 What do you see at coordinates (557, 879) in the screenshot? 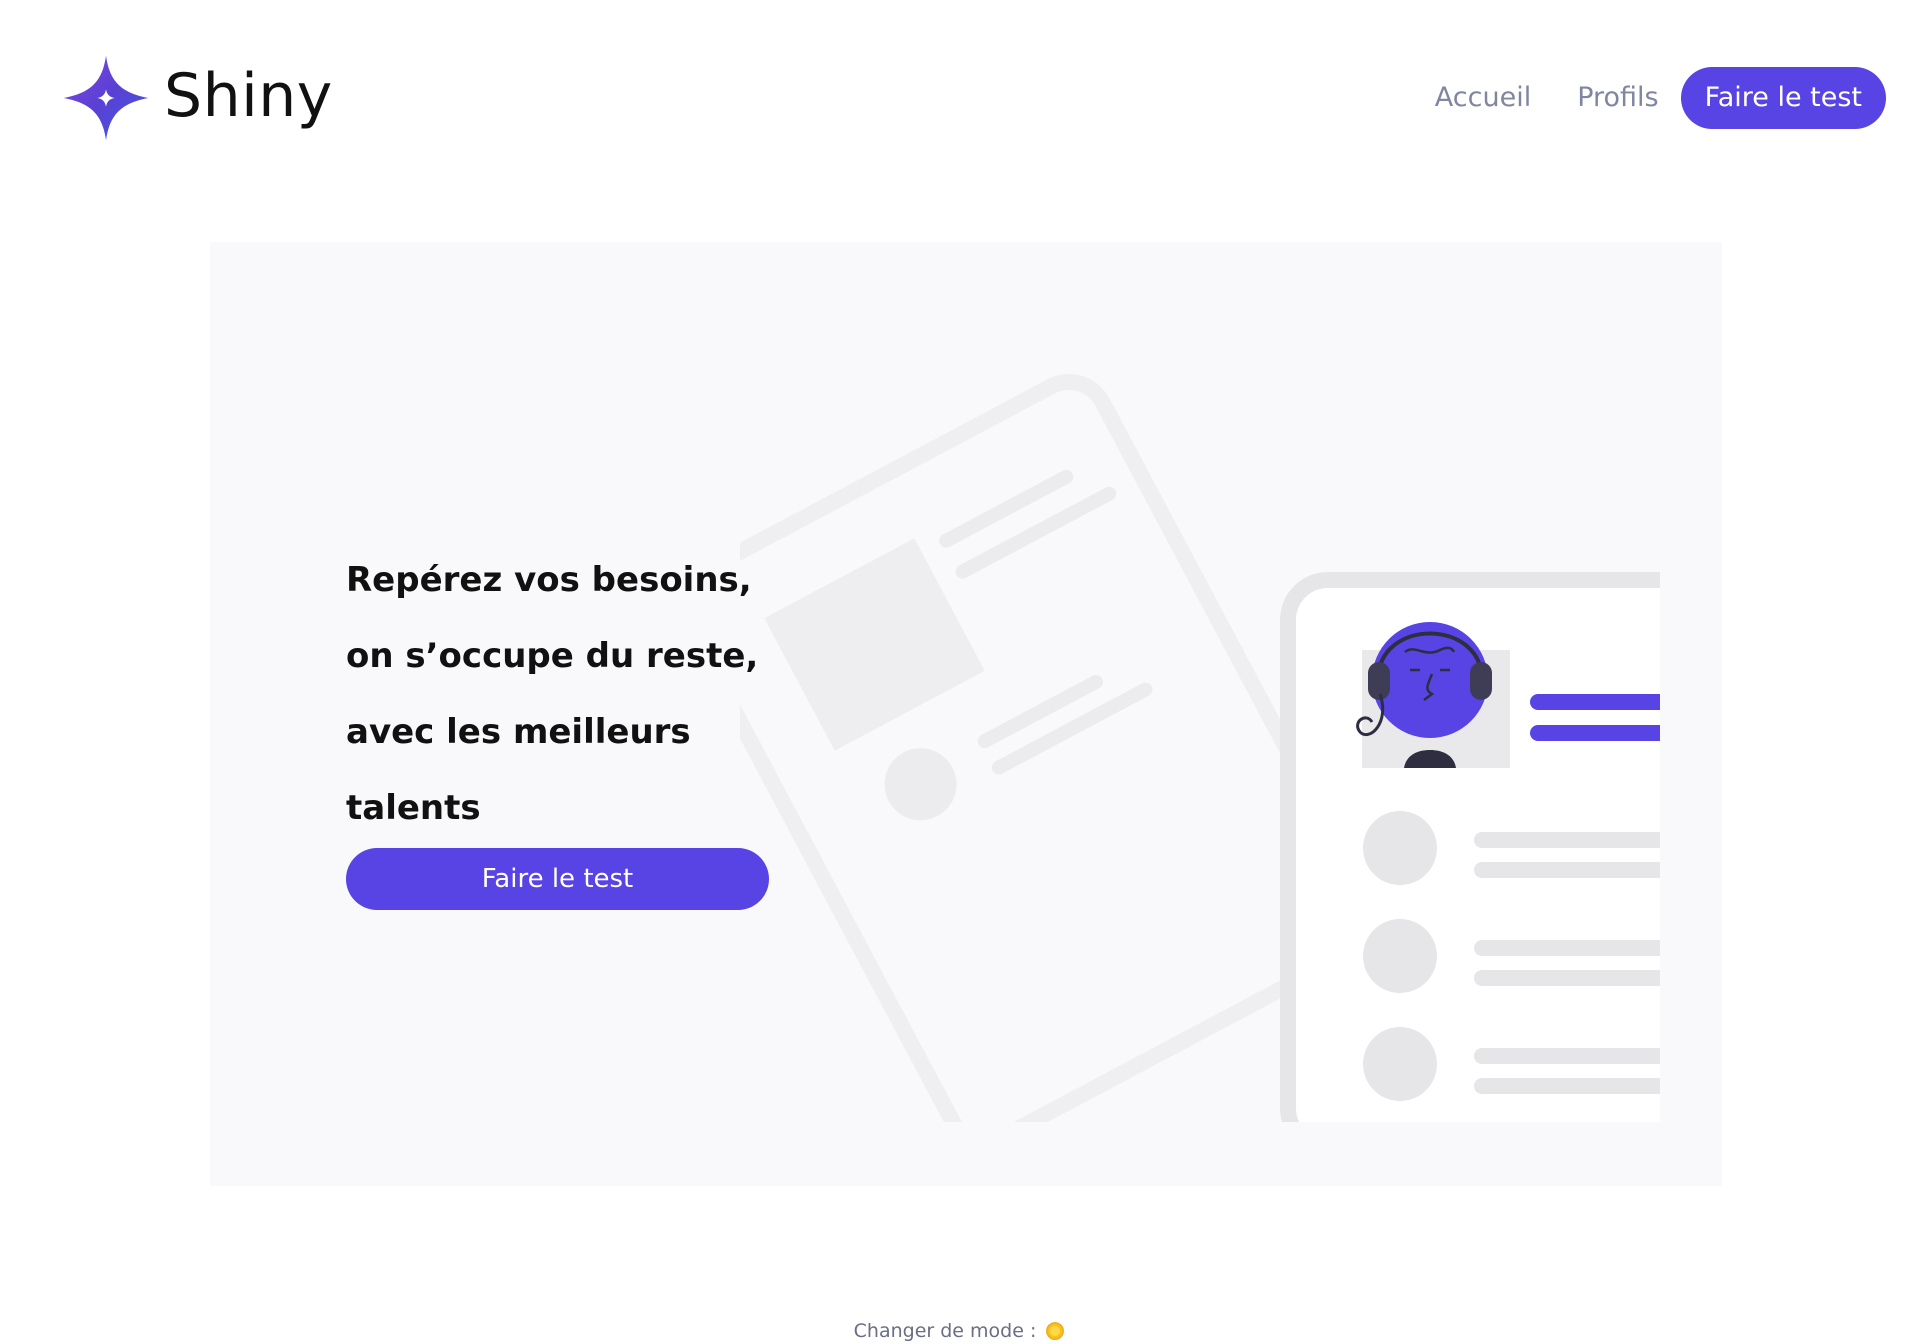
I see `hero-take-test-button: Faire le test` at bounding box center [557, 879].